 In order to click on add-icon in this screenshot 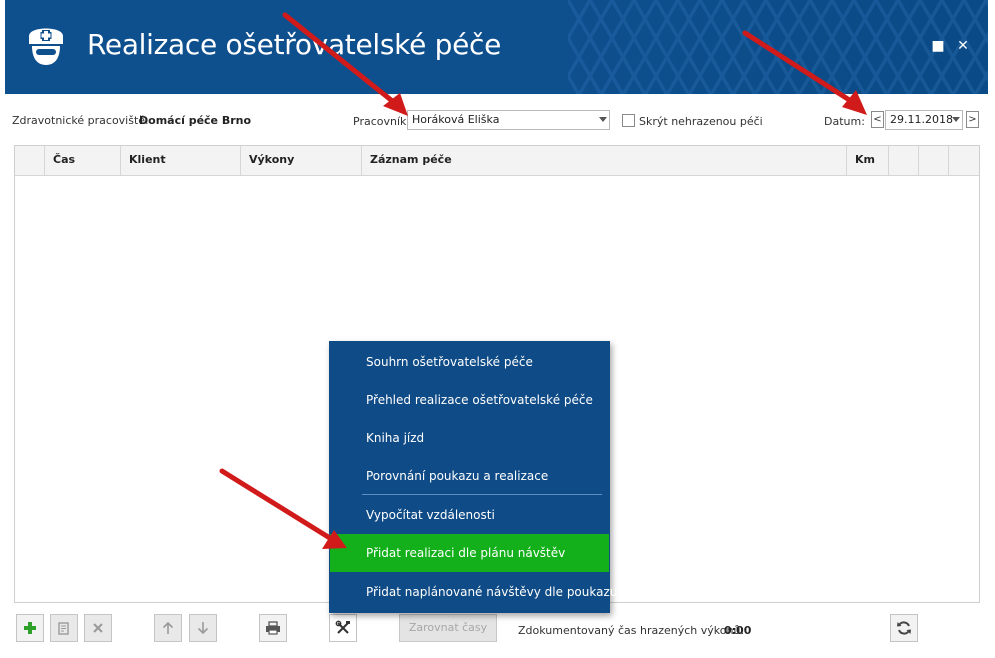, I will do `click(30, 628)`.